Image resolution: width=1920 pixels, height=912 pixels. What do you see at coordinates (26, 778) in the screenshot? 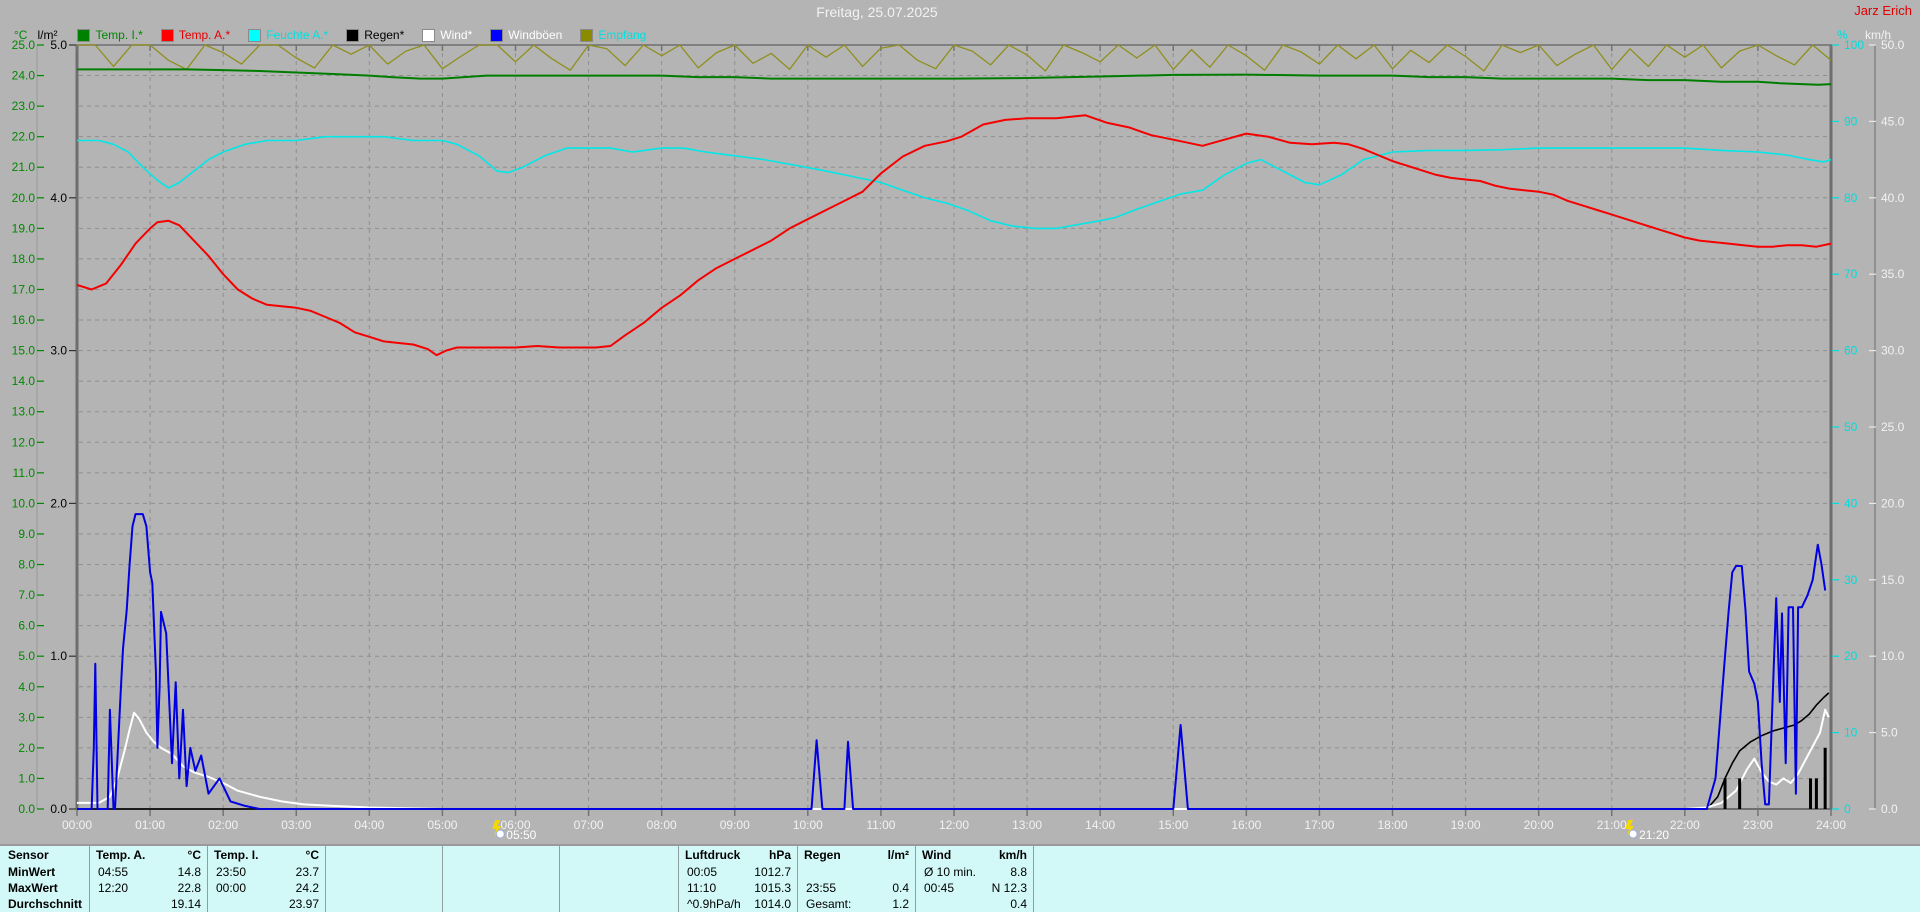
I see `celsius-tick-label: 1.0` at bounding box center [26, 778].